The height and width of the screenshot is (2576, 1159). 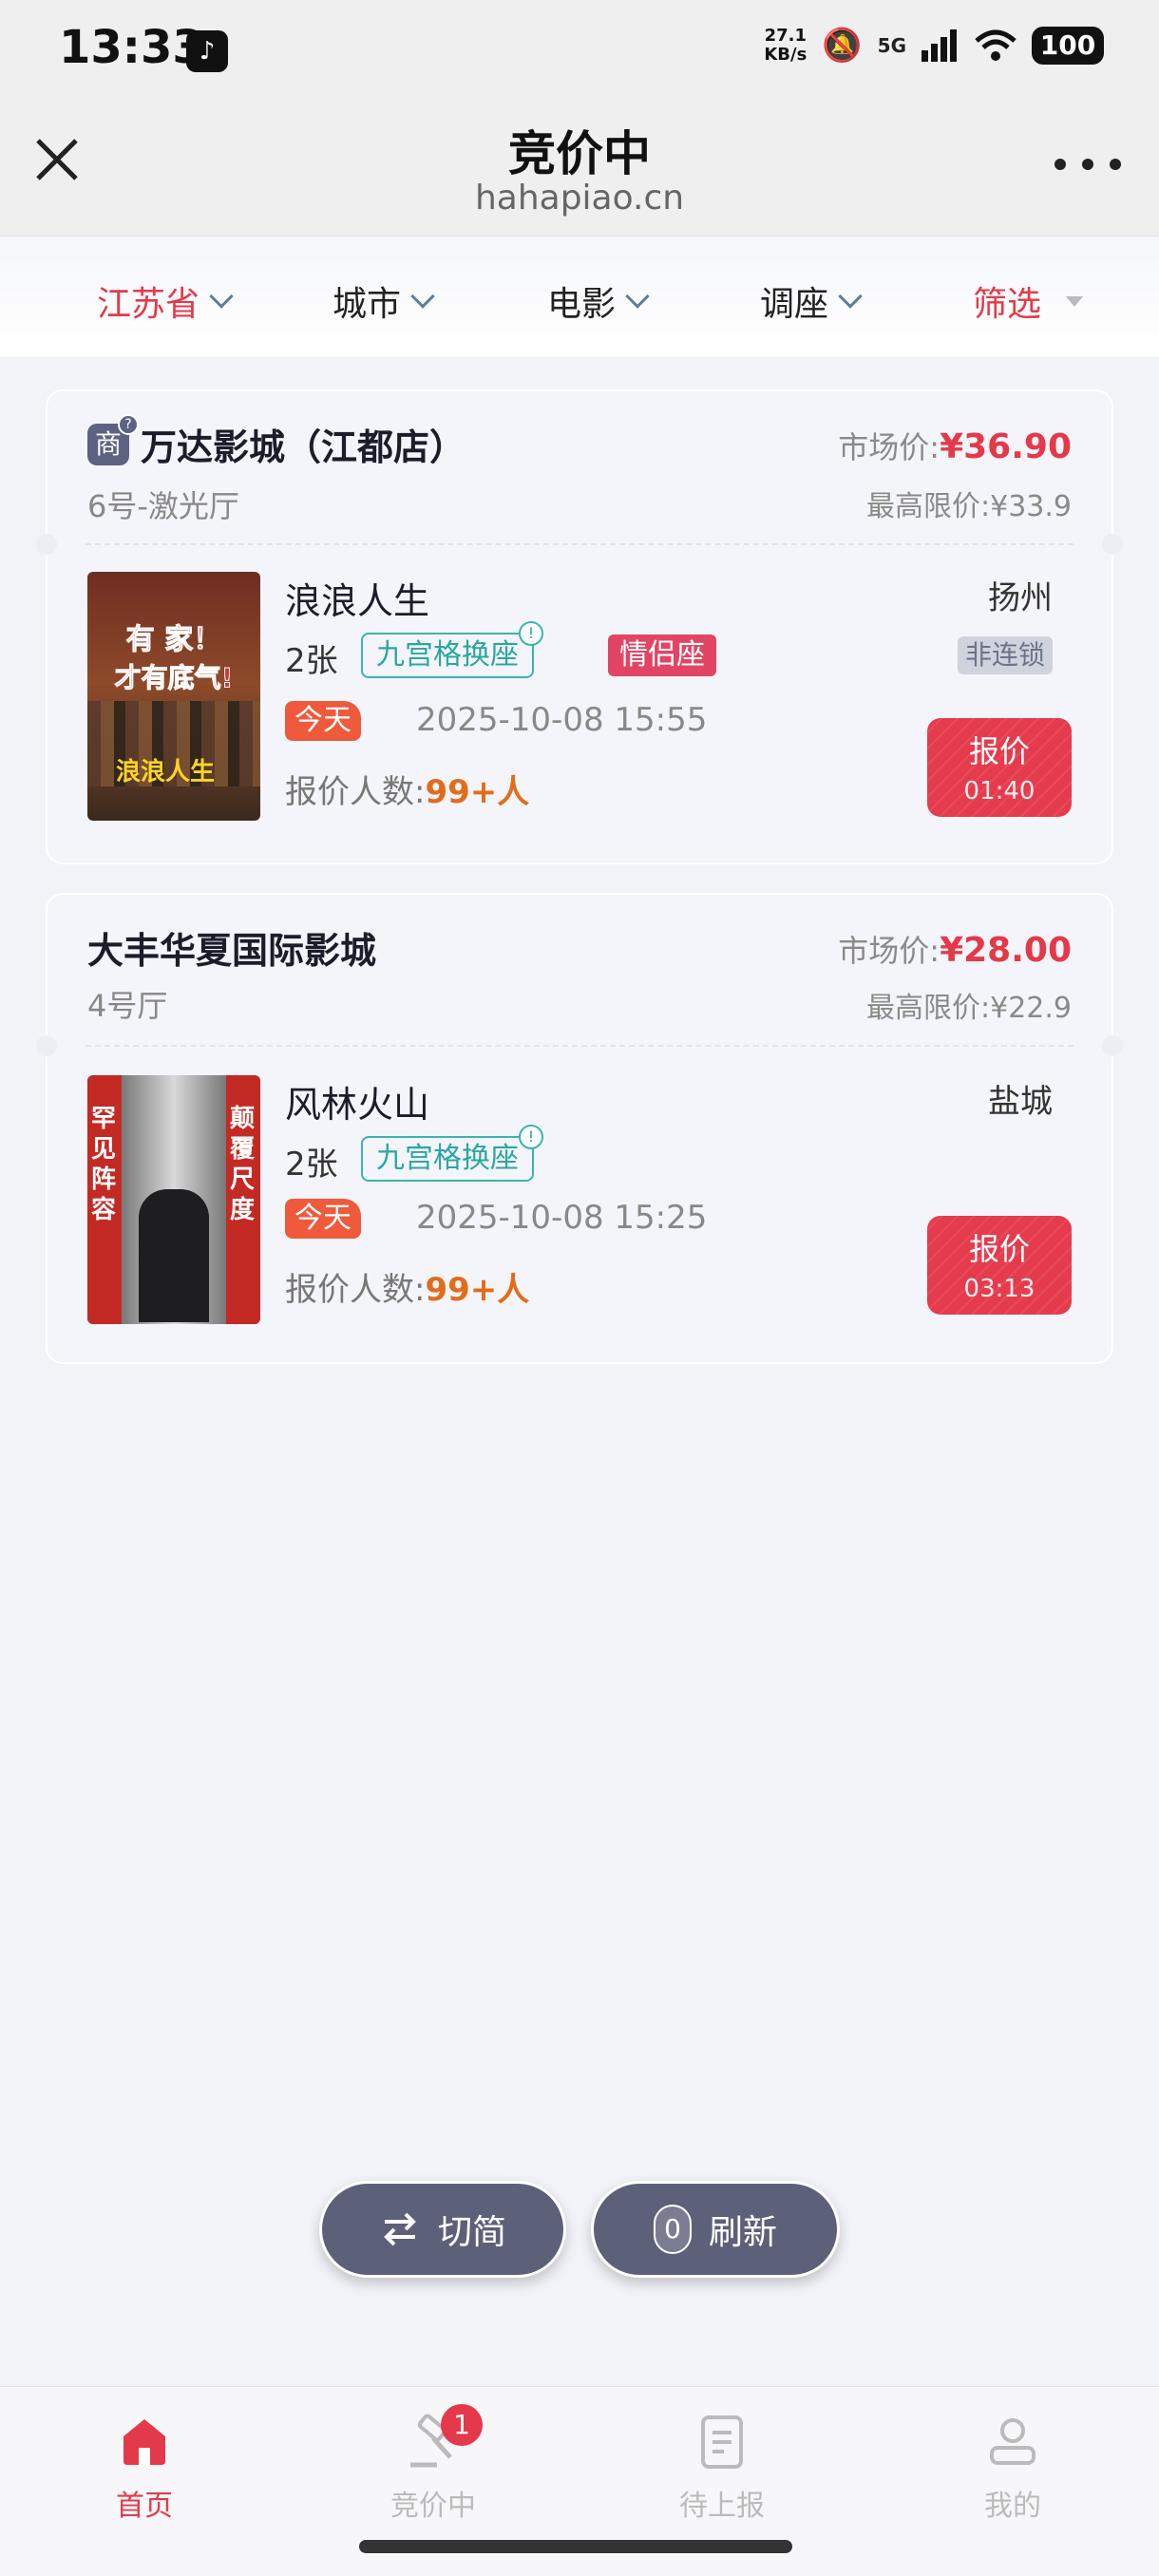 What do you see at coordinates (662, 655) in the screenshot?
I see `couple-seat-tag: 情侣座` at bounding box center [662, 655].